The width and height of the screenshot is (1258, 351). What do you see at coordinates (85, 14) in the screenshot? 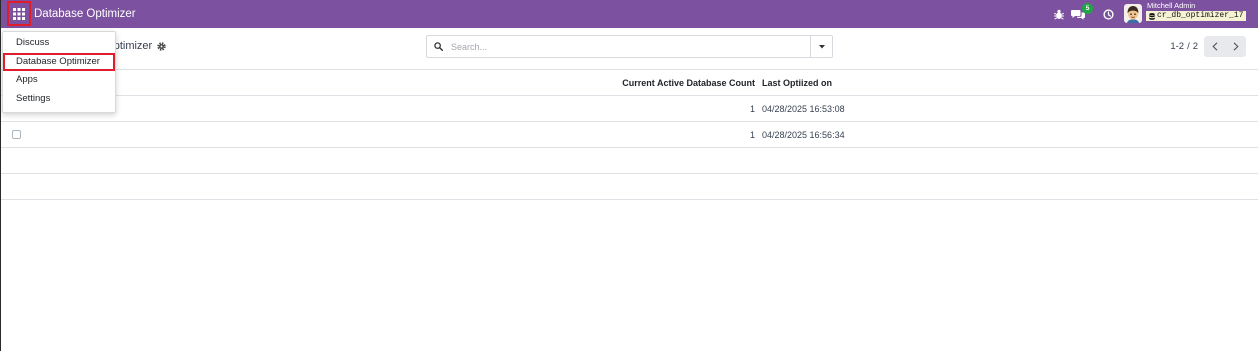
I see `app-title: Database Optimizer` at bounding box center [85, 14].